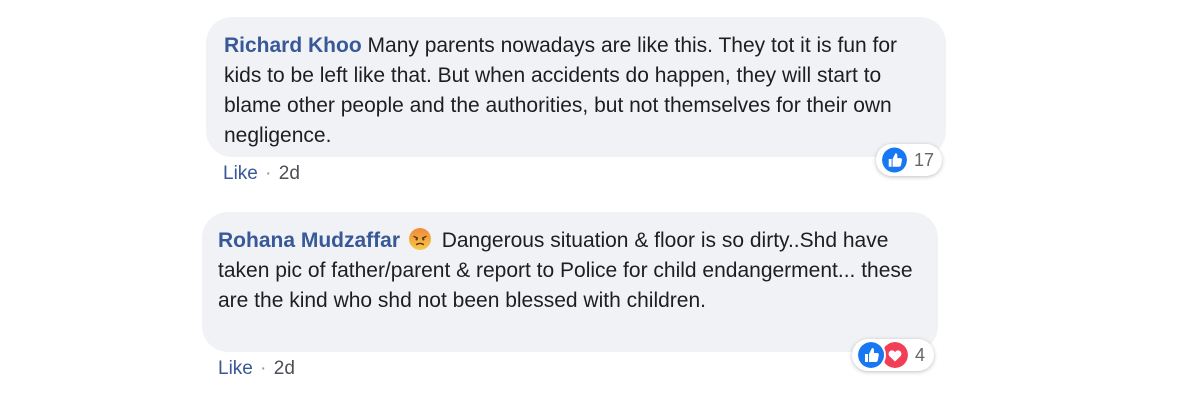  What do you see at coordinates (923, 159) in the screenshot?
I see `reaction-count: 17` at bounding box center [923, 159].